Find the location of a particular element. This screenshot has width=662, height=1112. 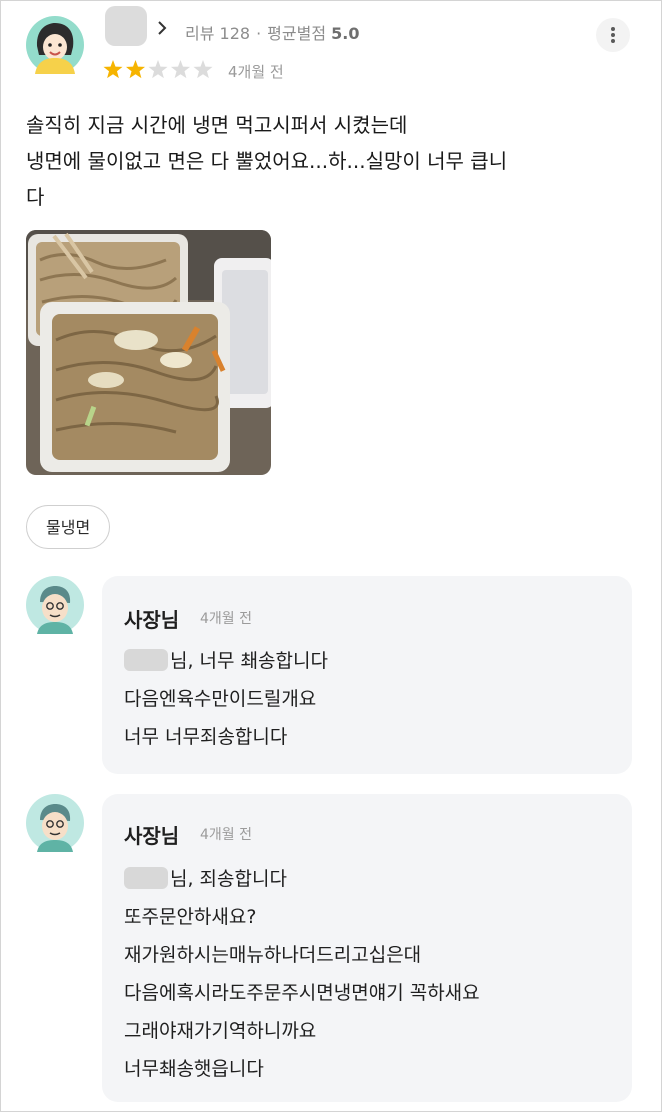

rating-stars is located at coordinates (158, 69).